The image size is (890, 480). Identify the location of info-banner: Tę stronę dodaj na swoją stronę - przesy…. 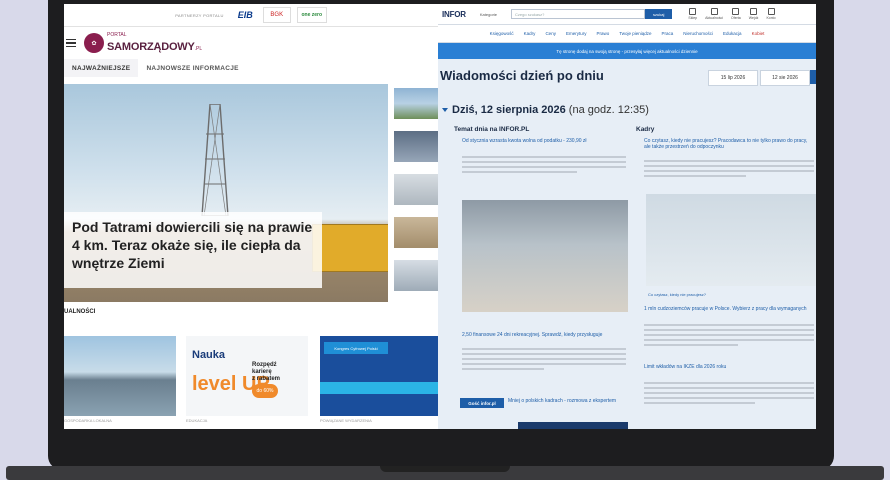
(627, 51).